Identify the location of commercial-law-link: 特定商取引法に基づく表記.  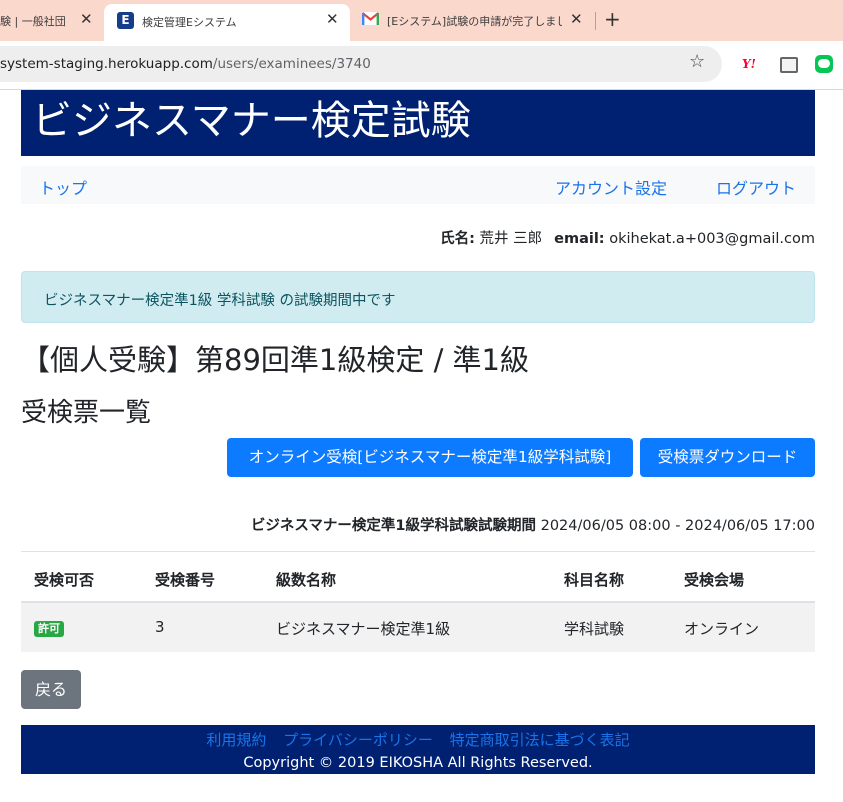
(540, 740).